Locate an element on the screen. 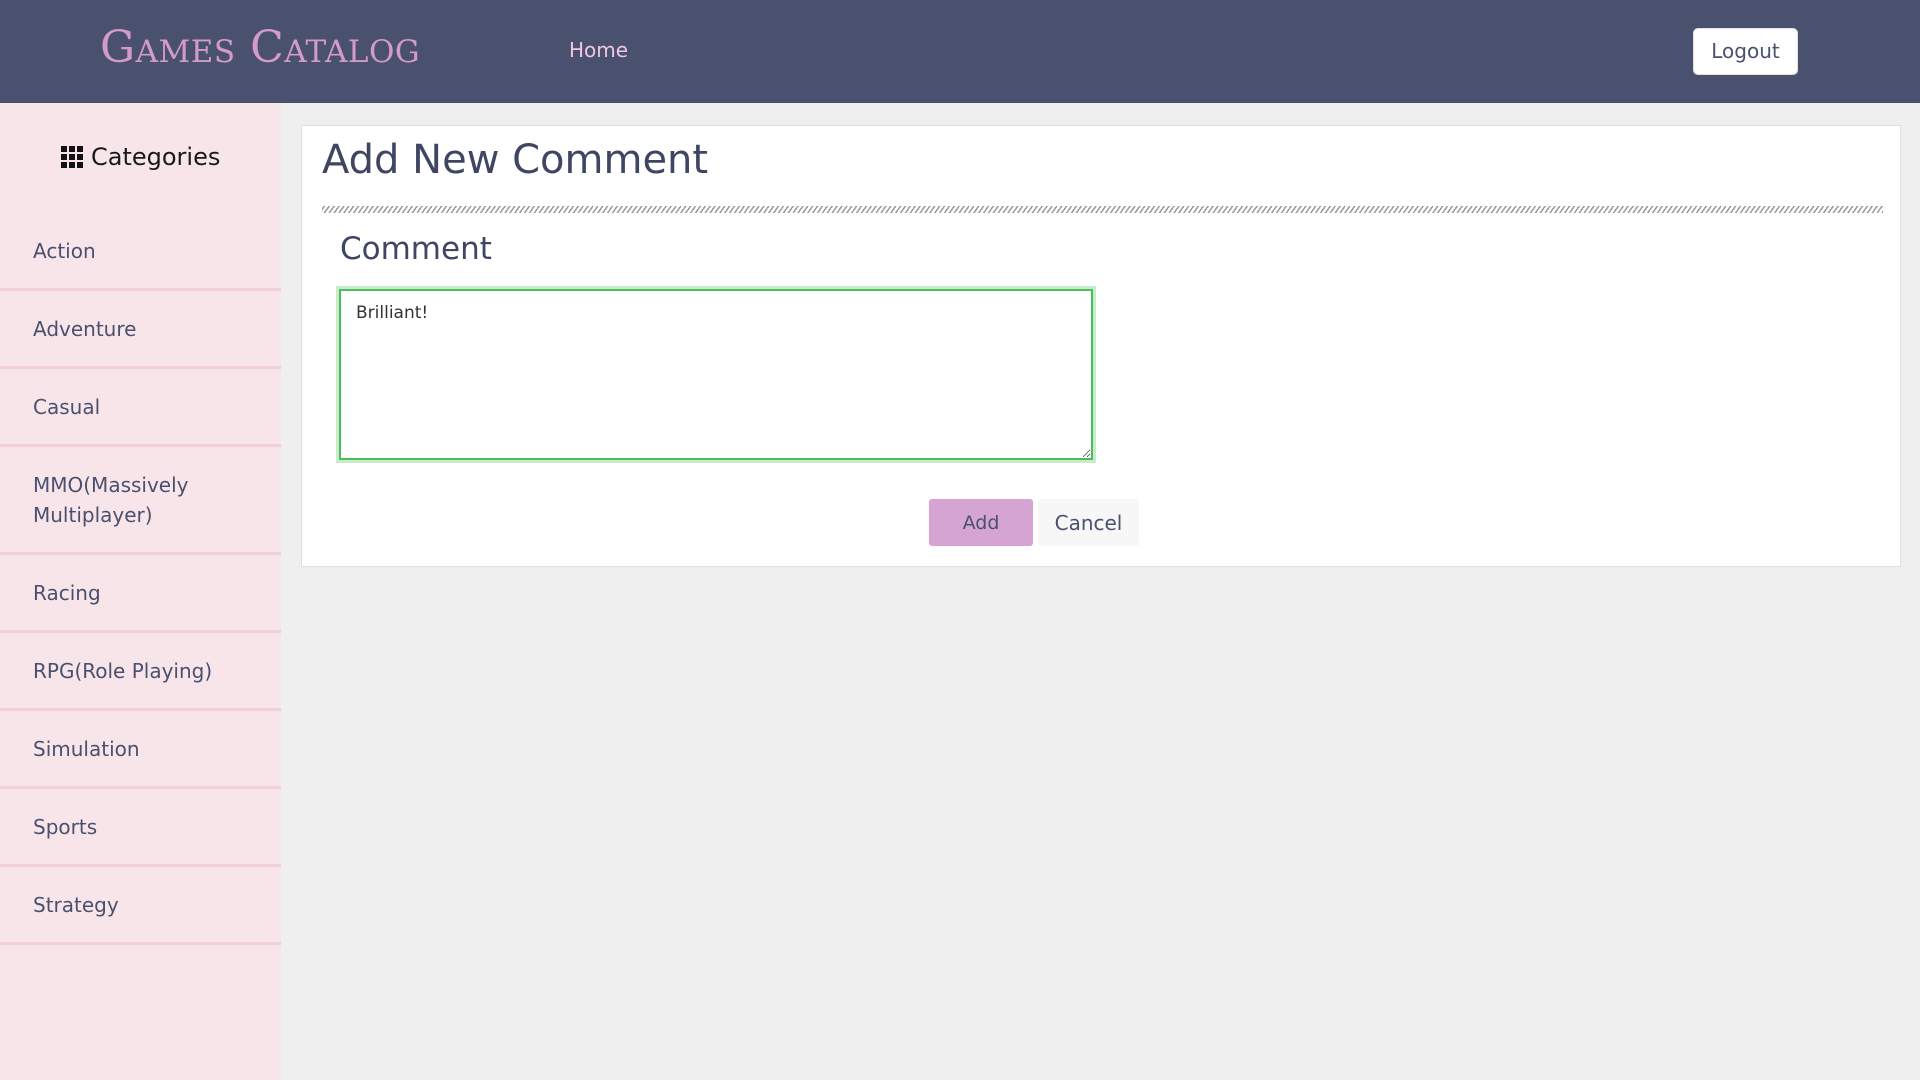  sidebar-item-adventure: Adventure is located at coordinates (140, 330).